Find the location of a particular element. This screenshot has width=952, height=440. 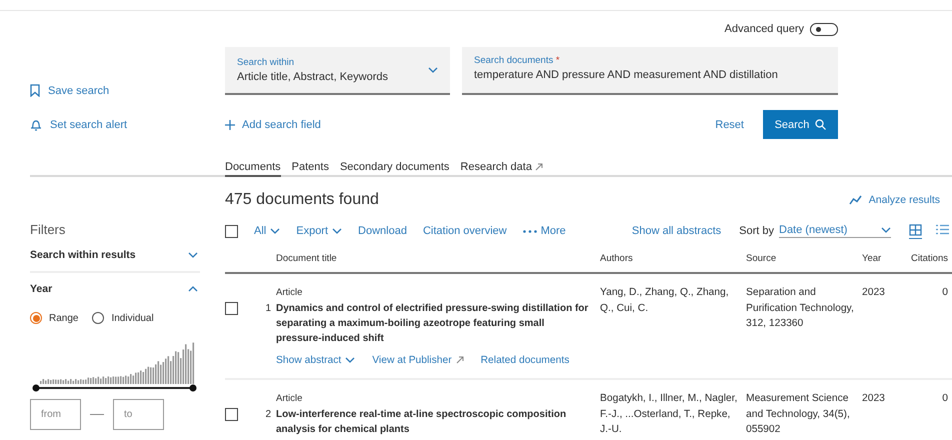

show-abstract-link: Show abstract is located at coordinates (316, 360).